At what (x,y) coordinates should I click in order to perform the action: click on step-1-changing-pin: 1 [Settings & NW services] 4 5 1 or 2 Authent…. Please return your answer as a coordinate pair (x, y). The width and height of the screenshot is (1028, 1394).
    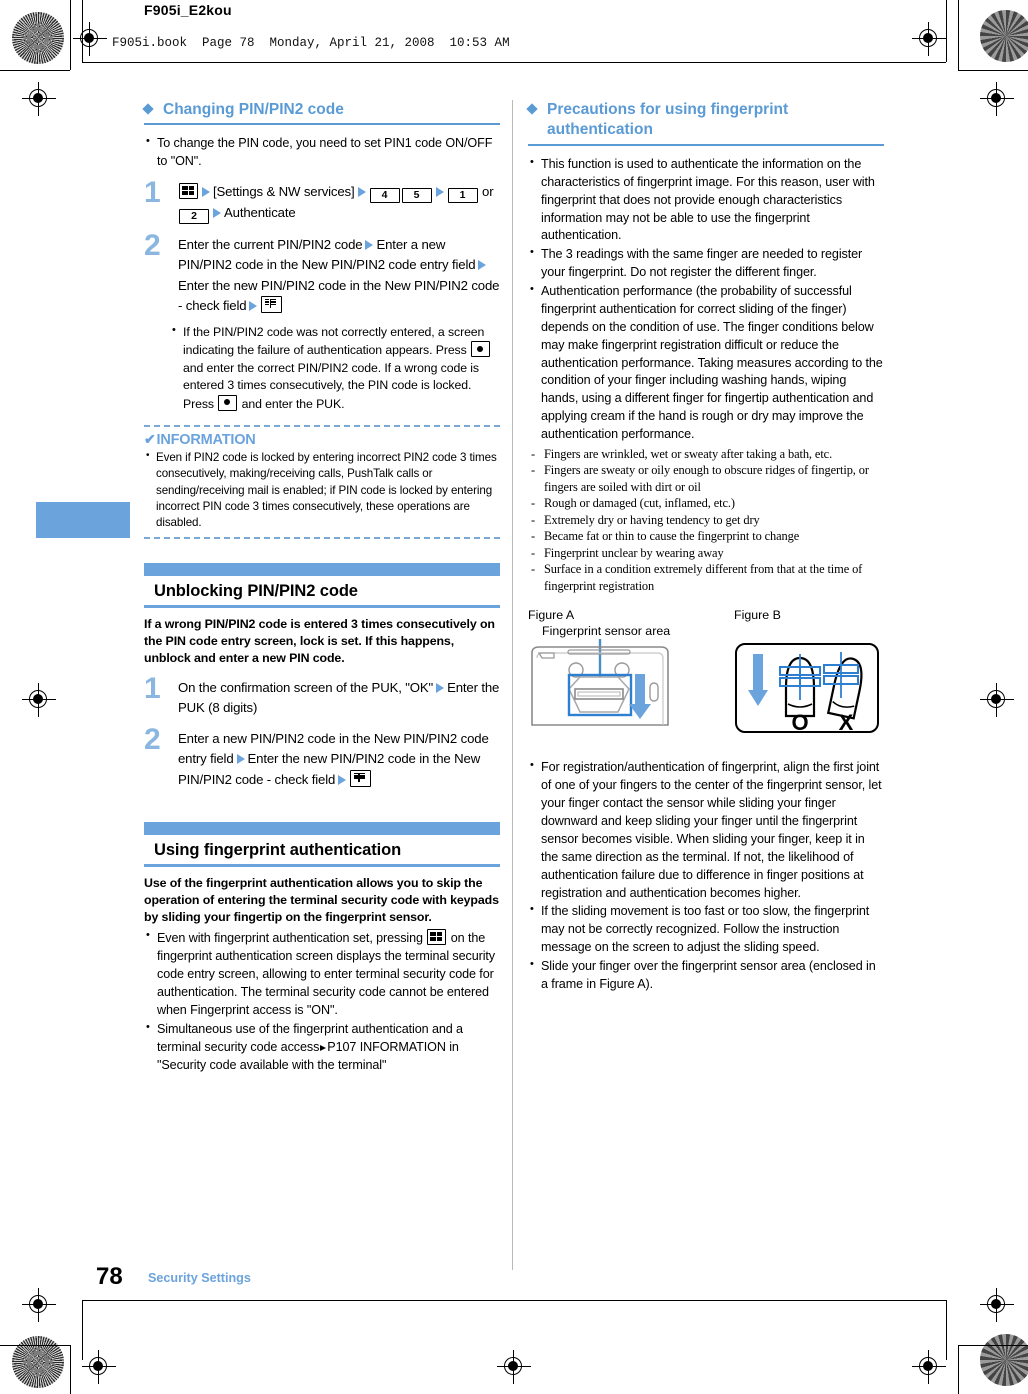
    Looking at the image, I should click on (322, 201).